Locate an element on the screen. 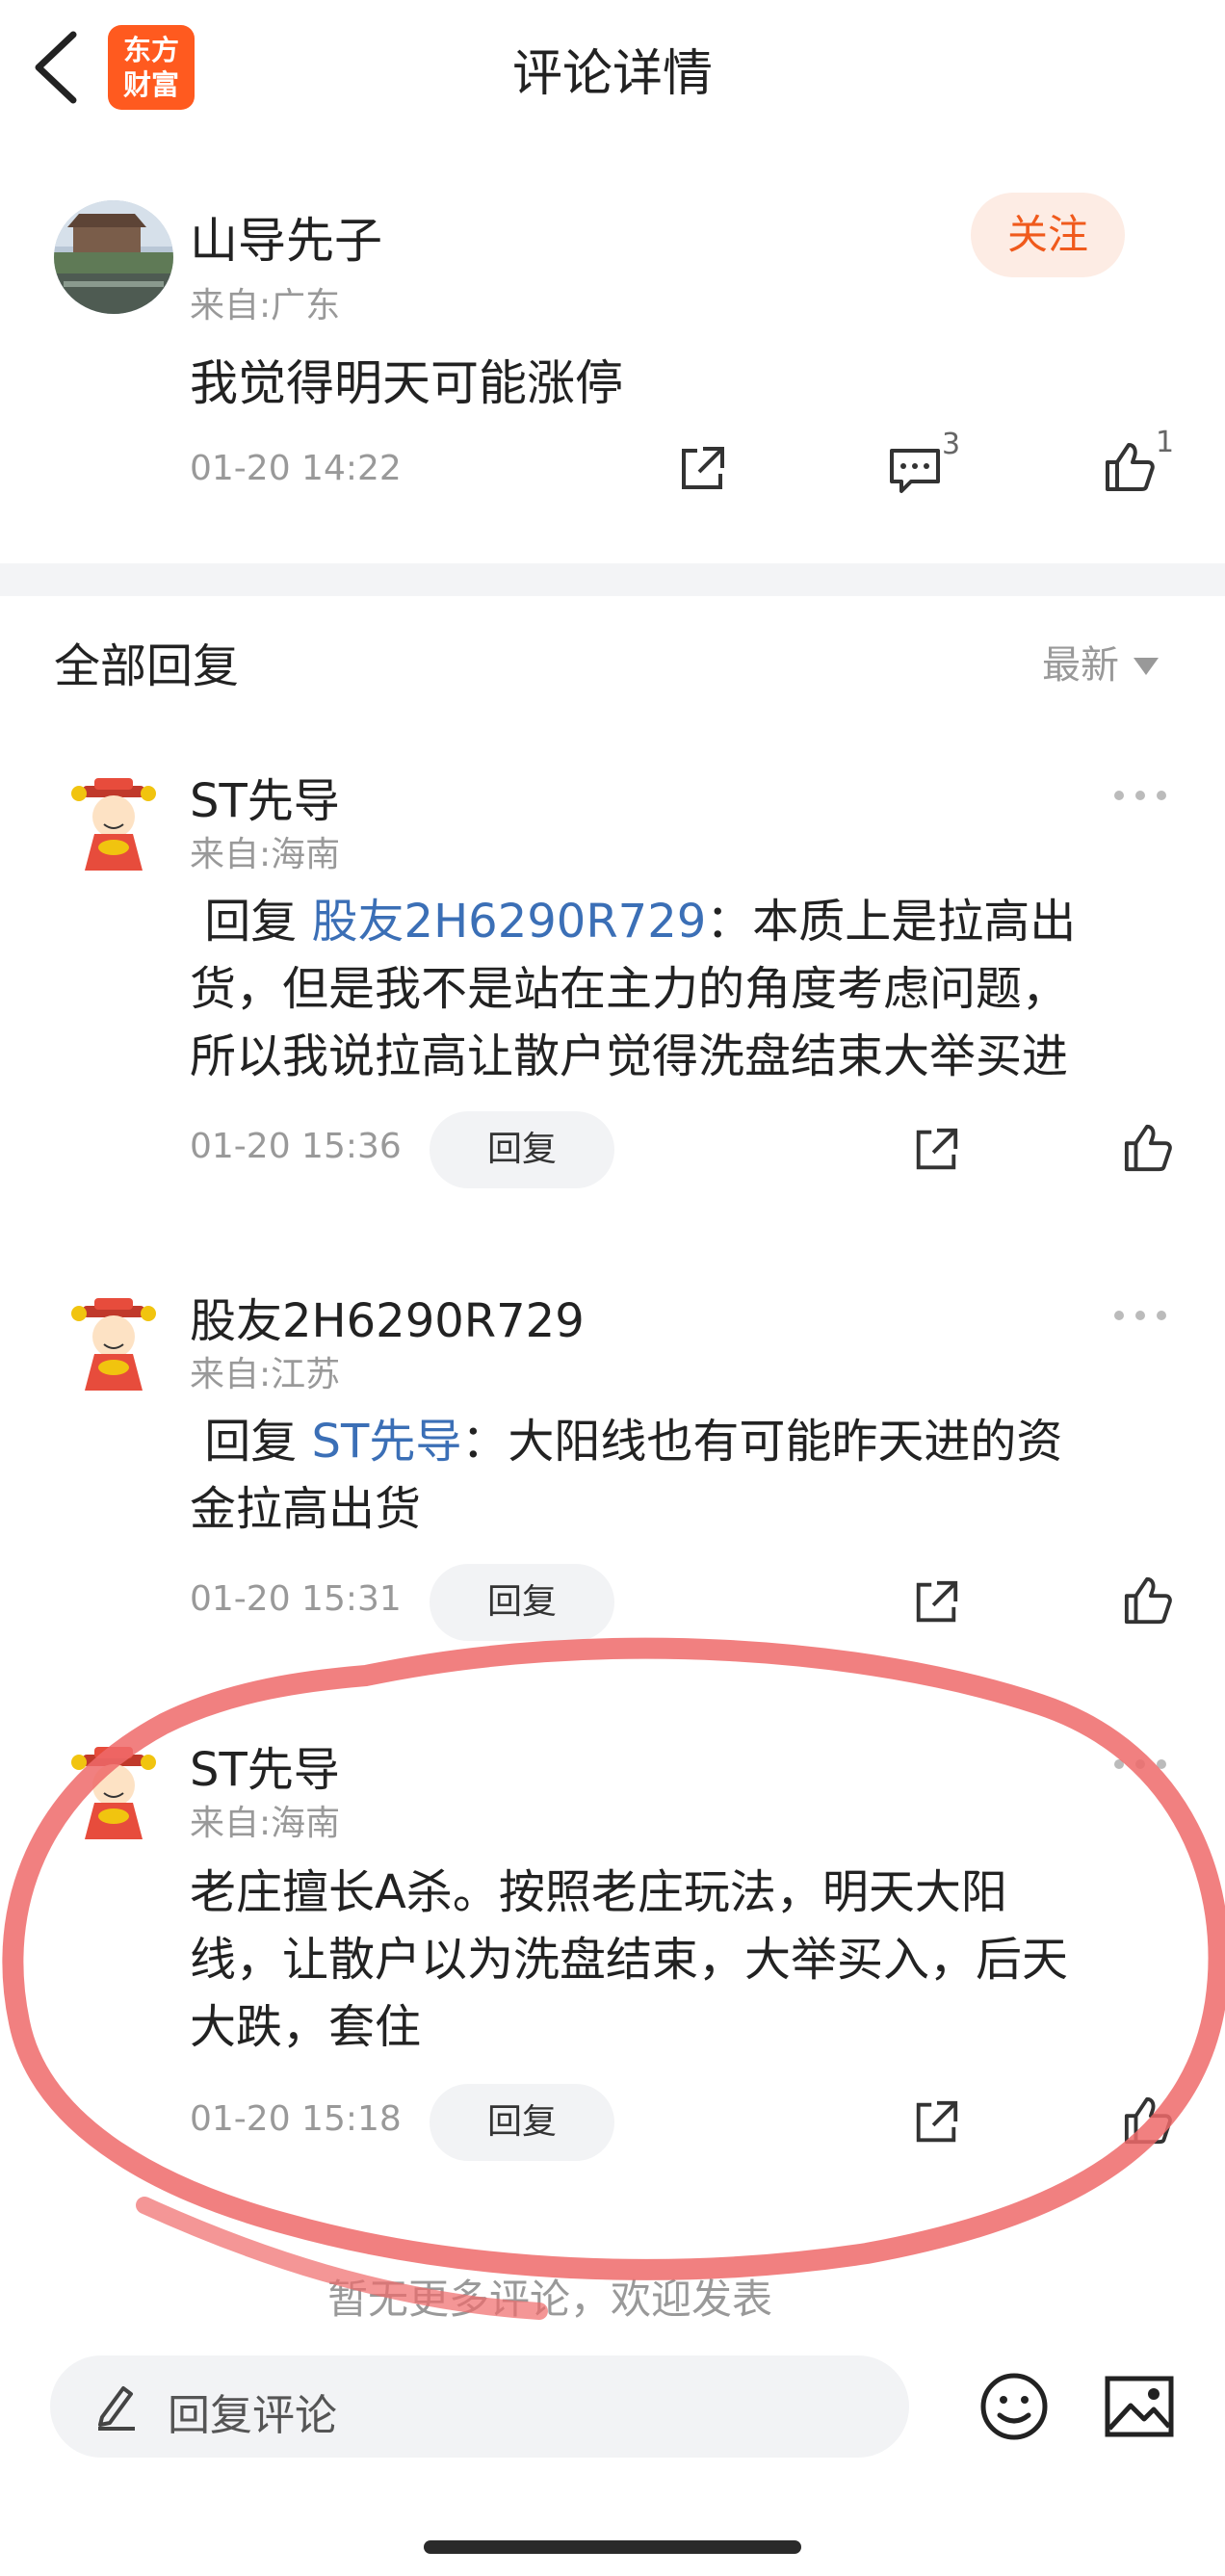 The image size is (1225, 2576). author-location: 来自:广东 is located at coordinates (265, 305).